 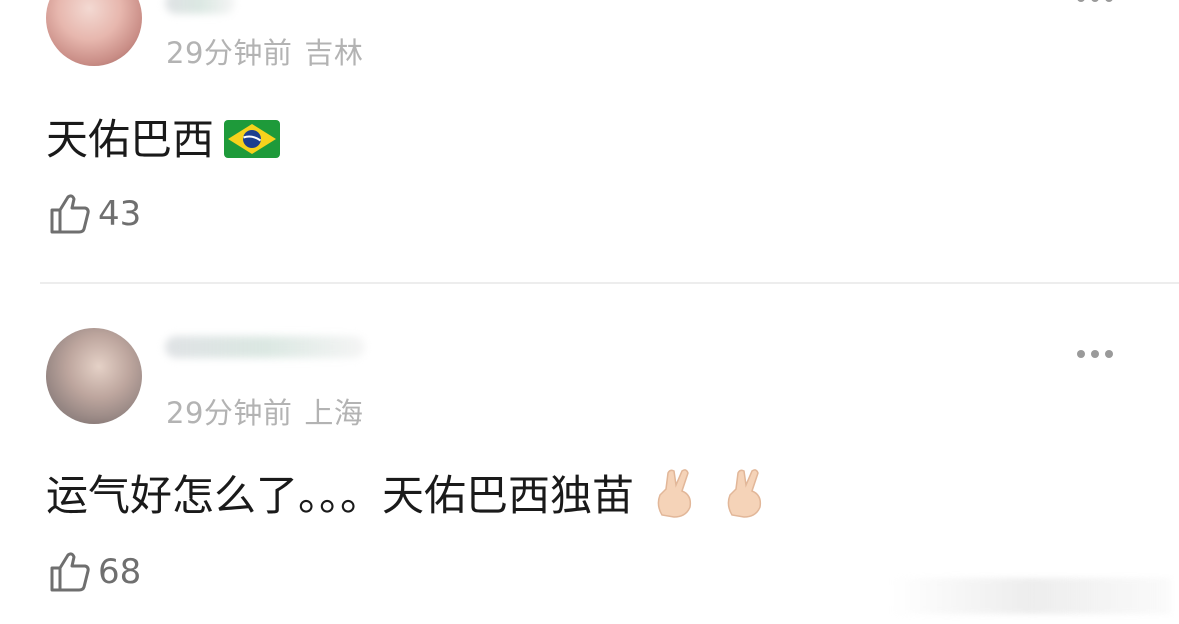 I want to click on comment-location: 吉林, so click(x=334, y=53).